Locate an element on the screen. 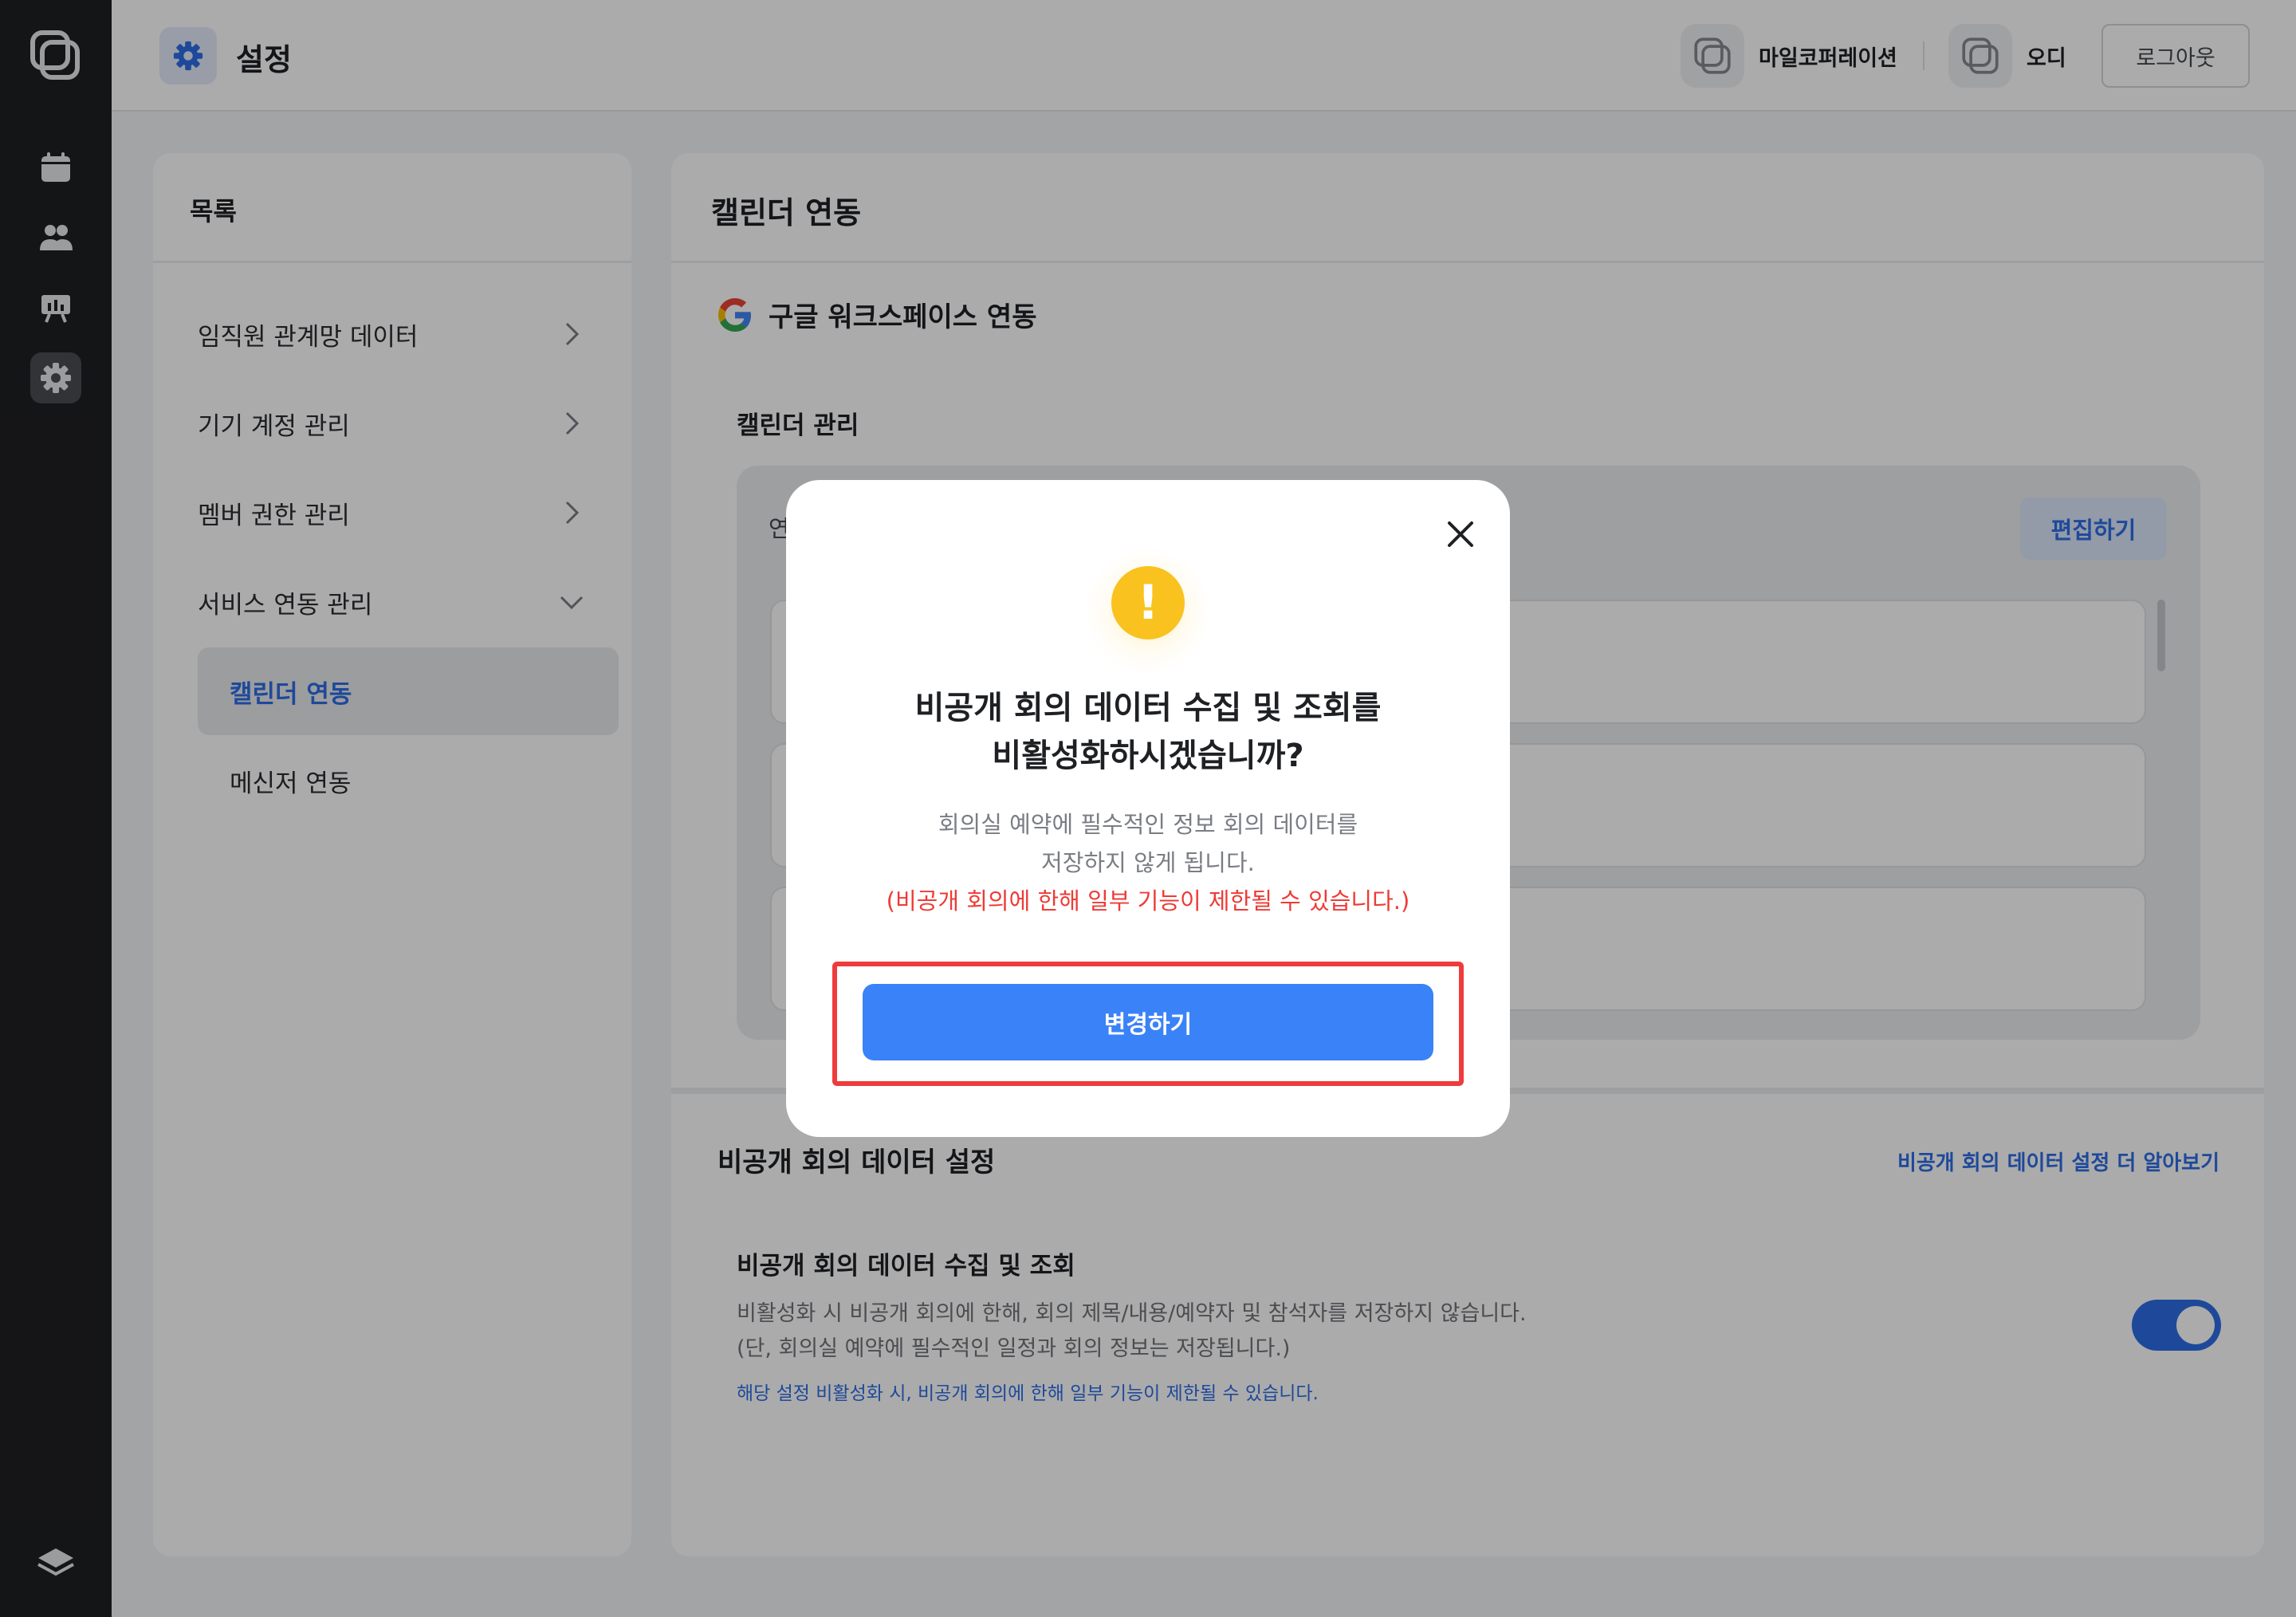 The height and width of the screenshot is (1617, 2296). warning-icon: ! is located at coordinates (1148, 602).